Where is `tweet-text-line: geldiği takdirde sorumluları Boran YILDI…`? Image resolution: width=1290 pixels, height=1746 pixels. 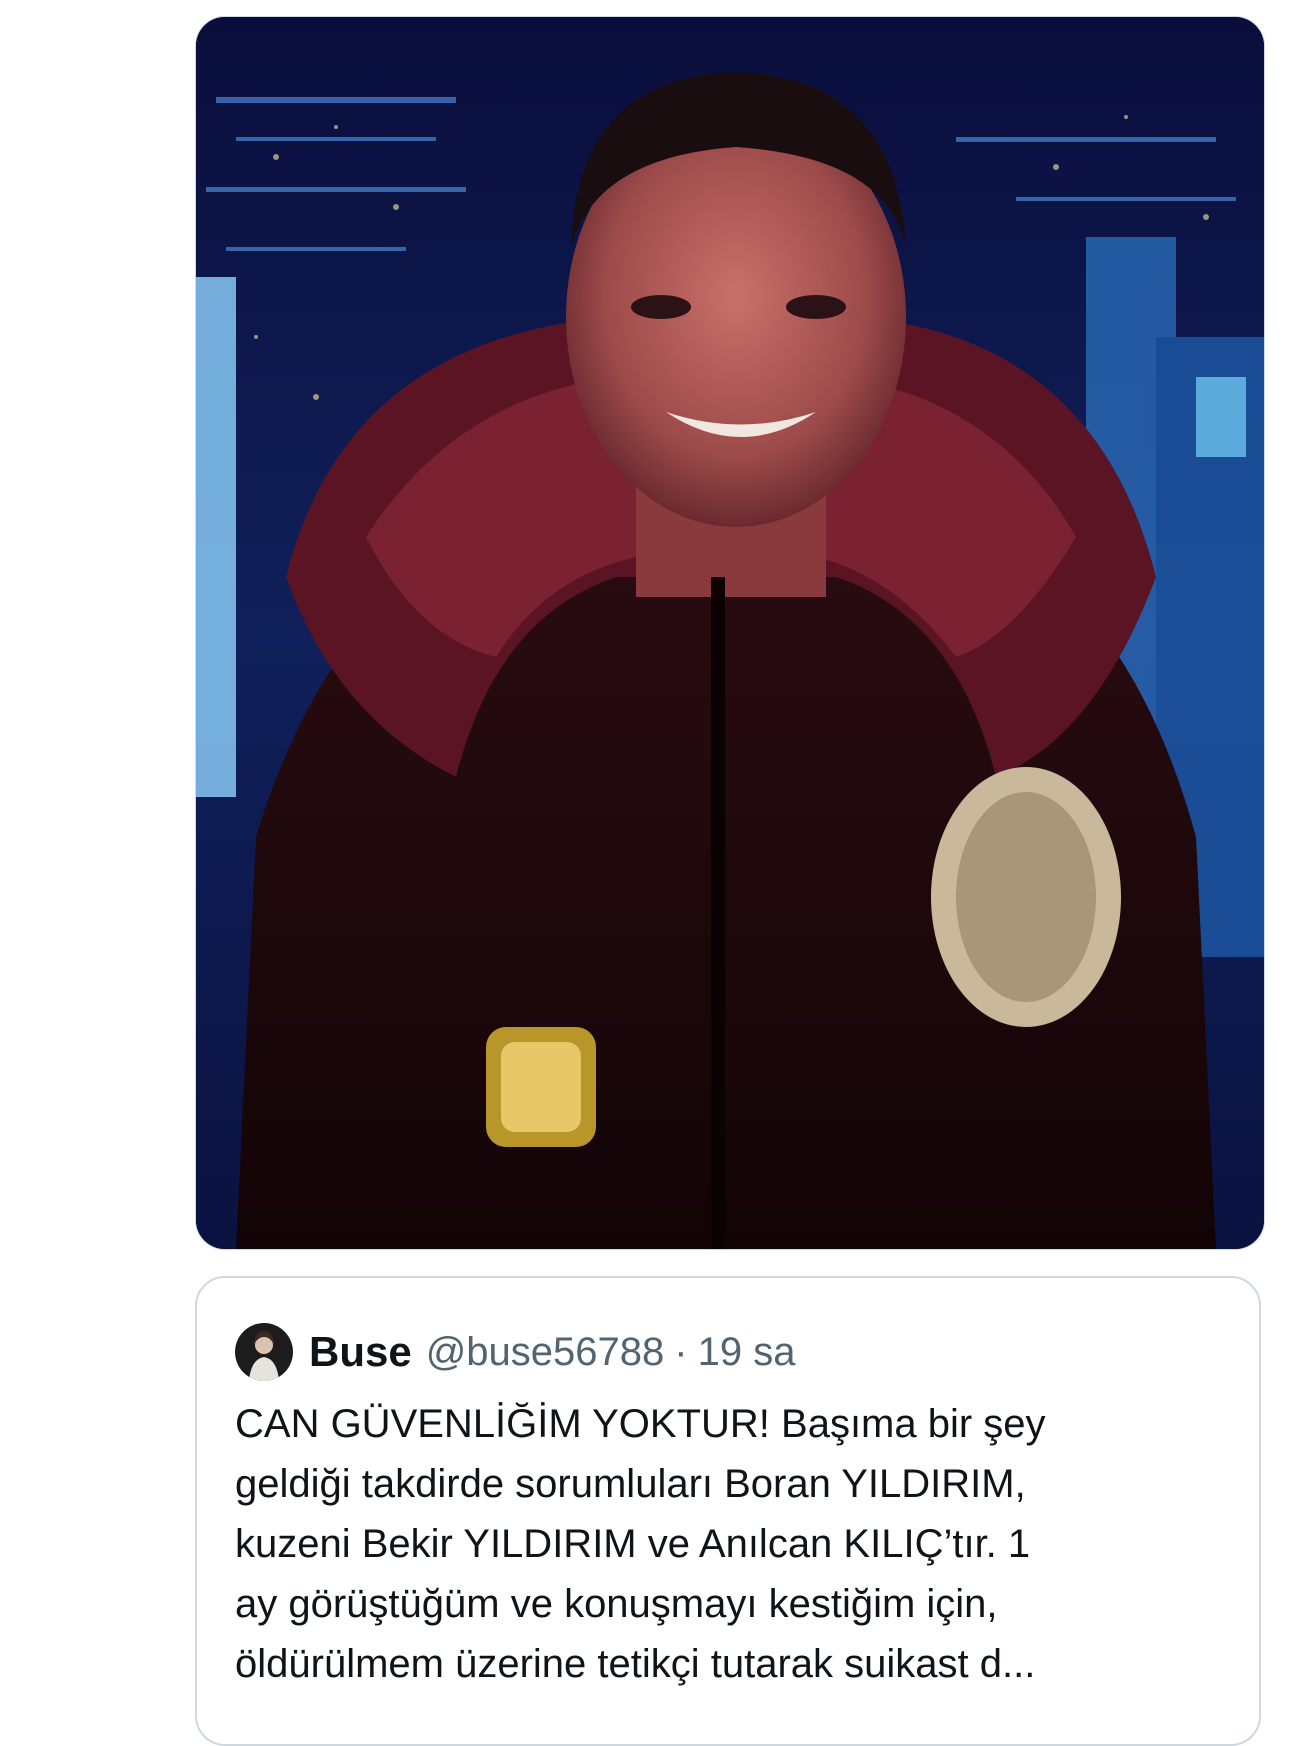
tweet-text-line: geldiği takdirde sorumluları Boran YILDI… is located at coordinates (630, 1484).